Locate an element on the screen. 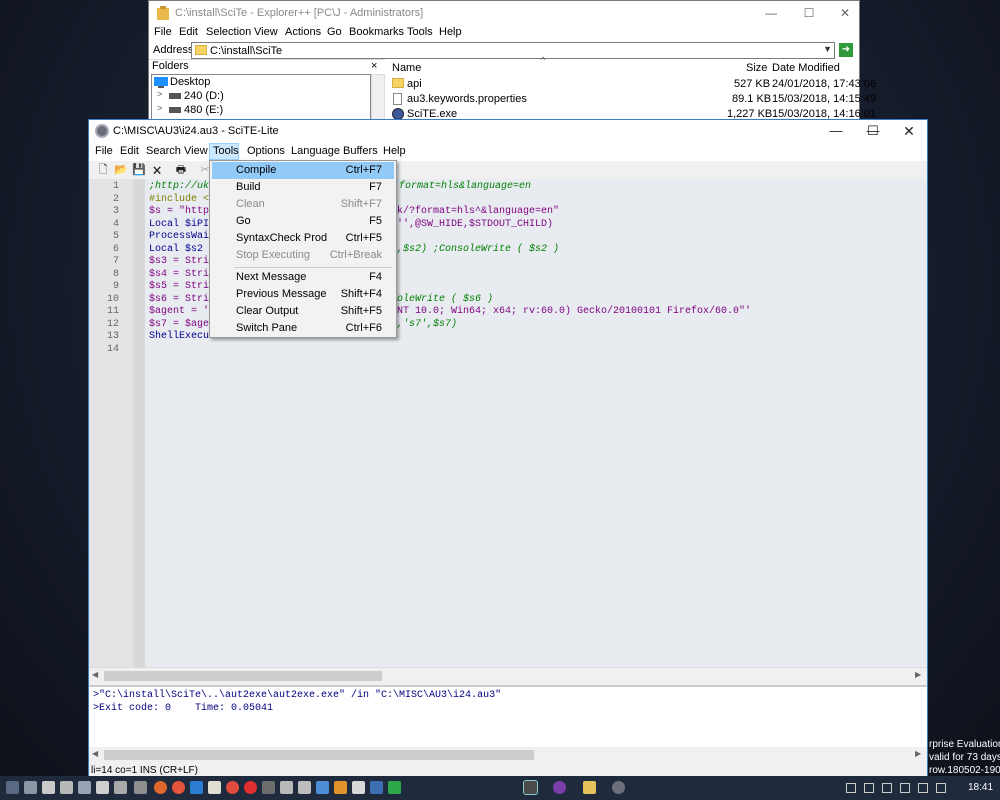 The height and width of the screenshot is (800, 1000). output-horizontal-scrollbar: ◀ ▶ is located at coordinates (508, 755).